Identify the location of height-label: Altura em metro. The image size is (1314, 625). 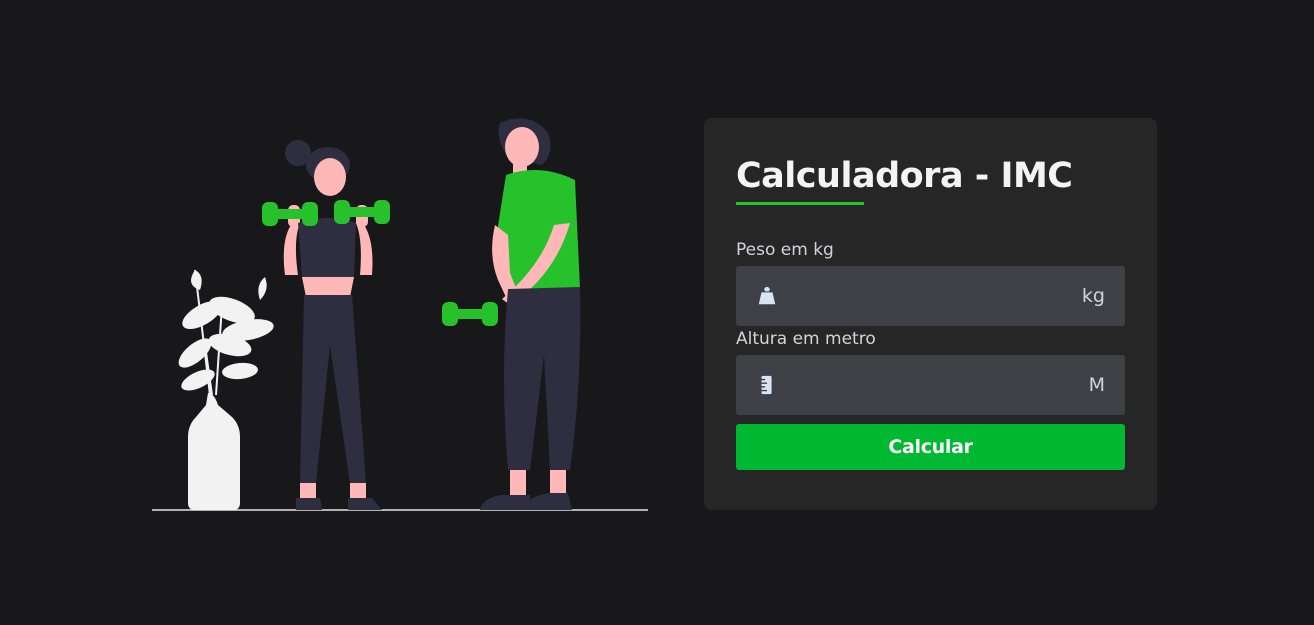
(806, 339).